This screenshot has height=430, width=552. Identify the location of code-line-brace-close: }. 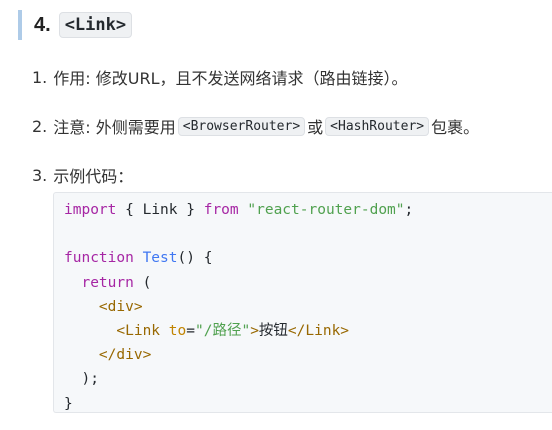
(308, 404).